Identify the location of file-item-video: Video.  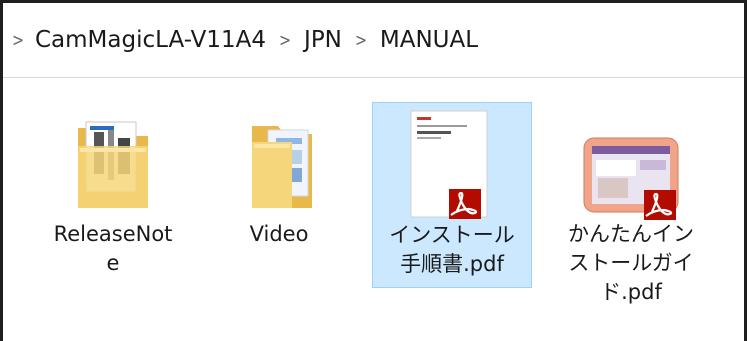
(279, 195).